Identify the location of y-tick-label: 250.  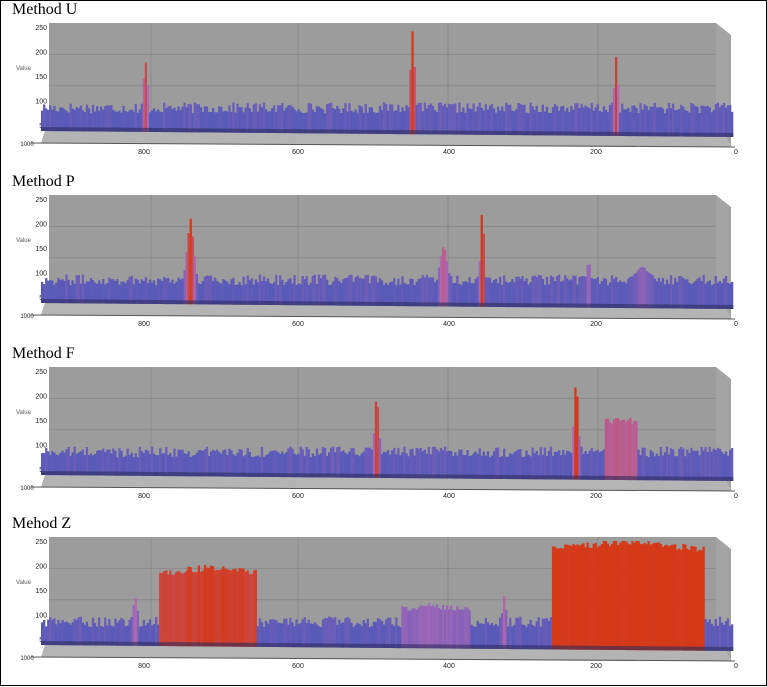
(41, 200).